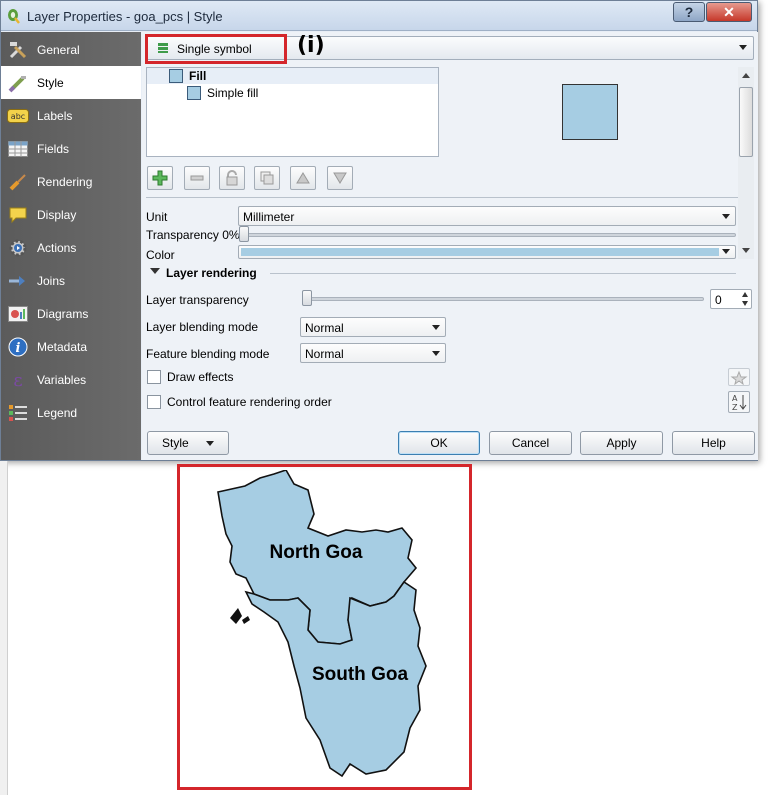 The width and height of the screenshot is (768, 795). I want to click on help-title-button: ?, so click(689, 12).